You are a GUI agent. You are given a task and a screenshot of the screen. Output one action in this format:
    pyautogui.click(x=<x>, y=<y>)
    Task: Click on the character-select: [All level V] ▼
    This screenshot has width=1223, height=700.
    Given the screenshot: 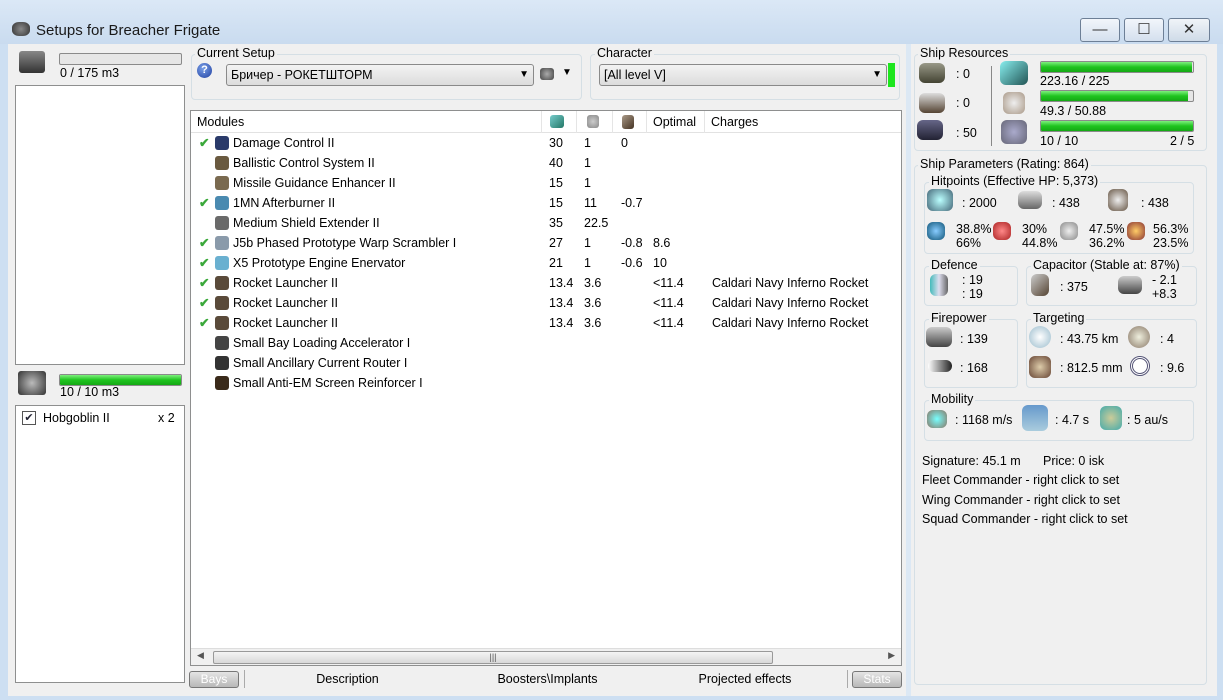 What is the action you would take?
    pyautogui.click(x=743, y=75)
    